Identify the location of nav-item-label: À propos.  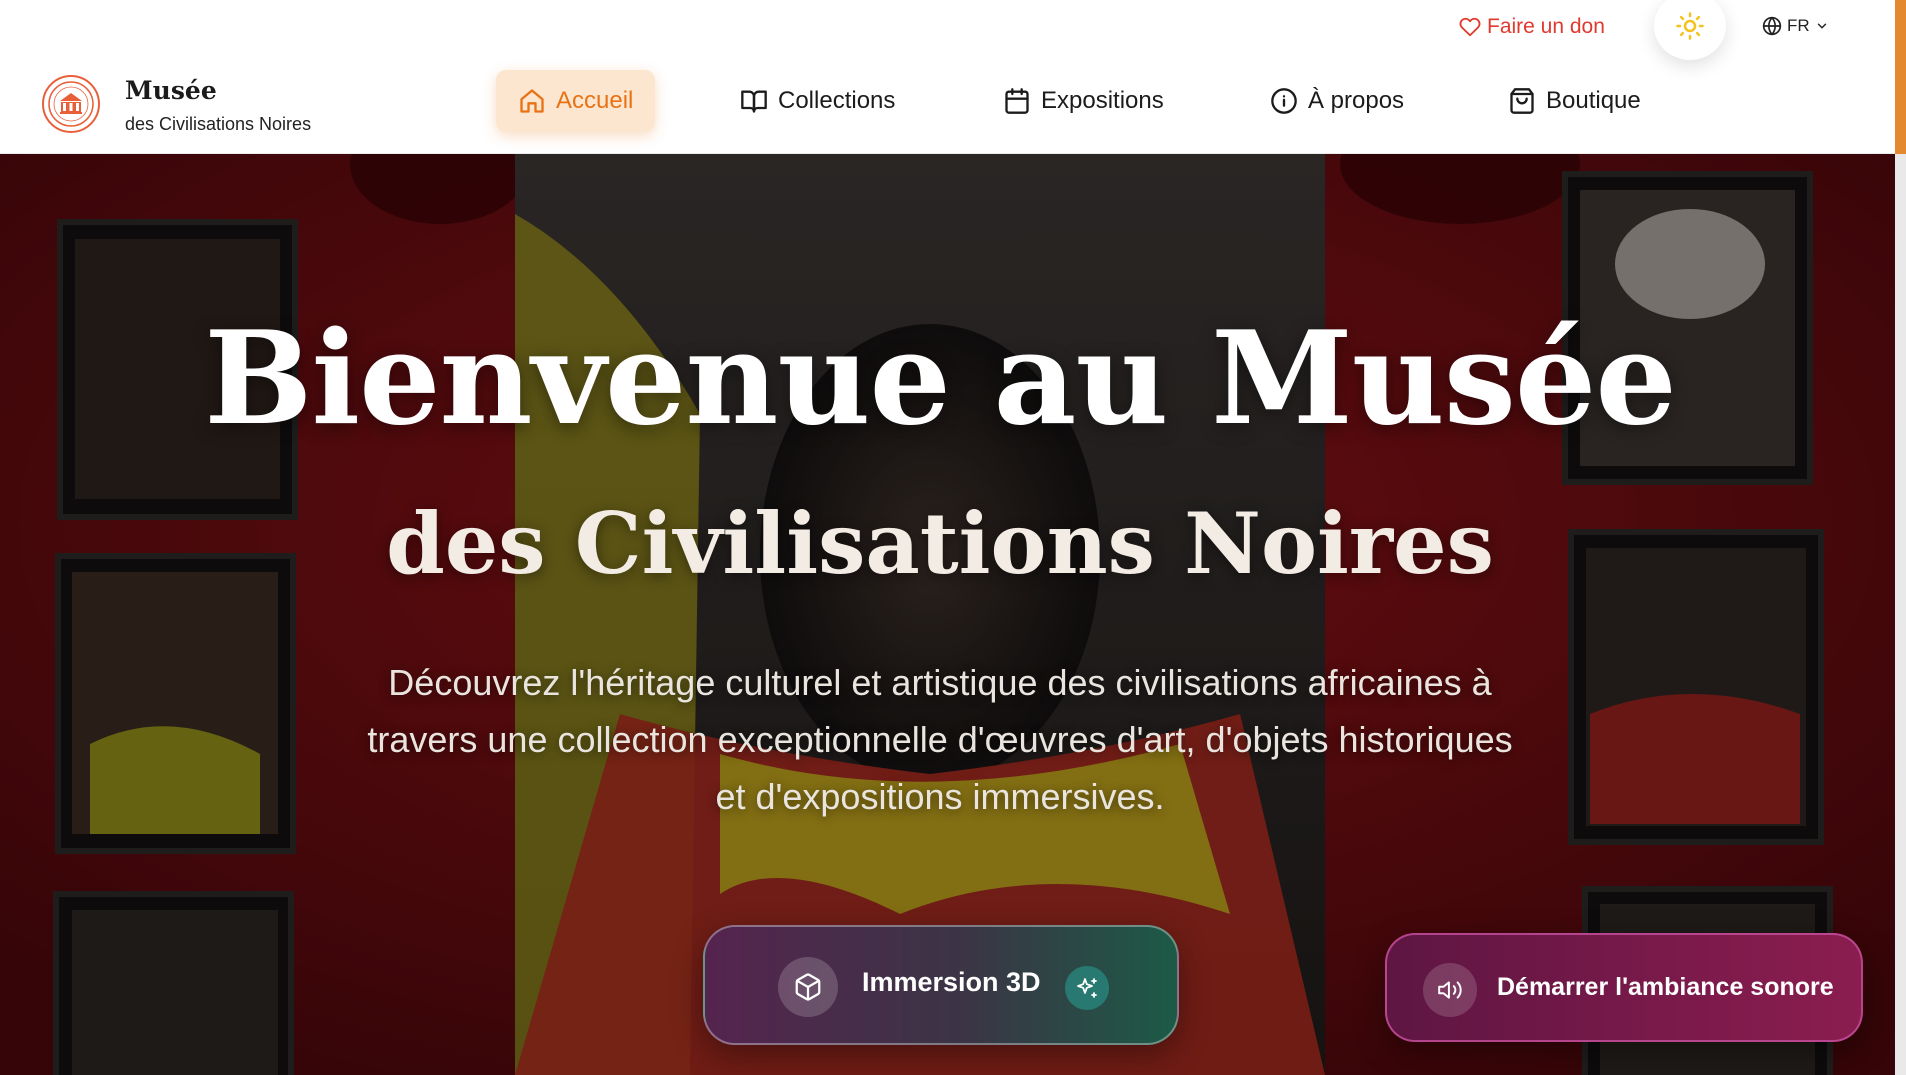
(1356, 100).